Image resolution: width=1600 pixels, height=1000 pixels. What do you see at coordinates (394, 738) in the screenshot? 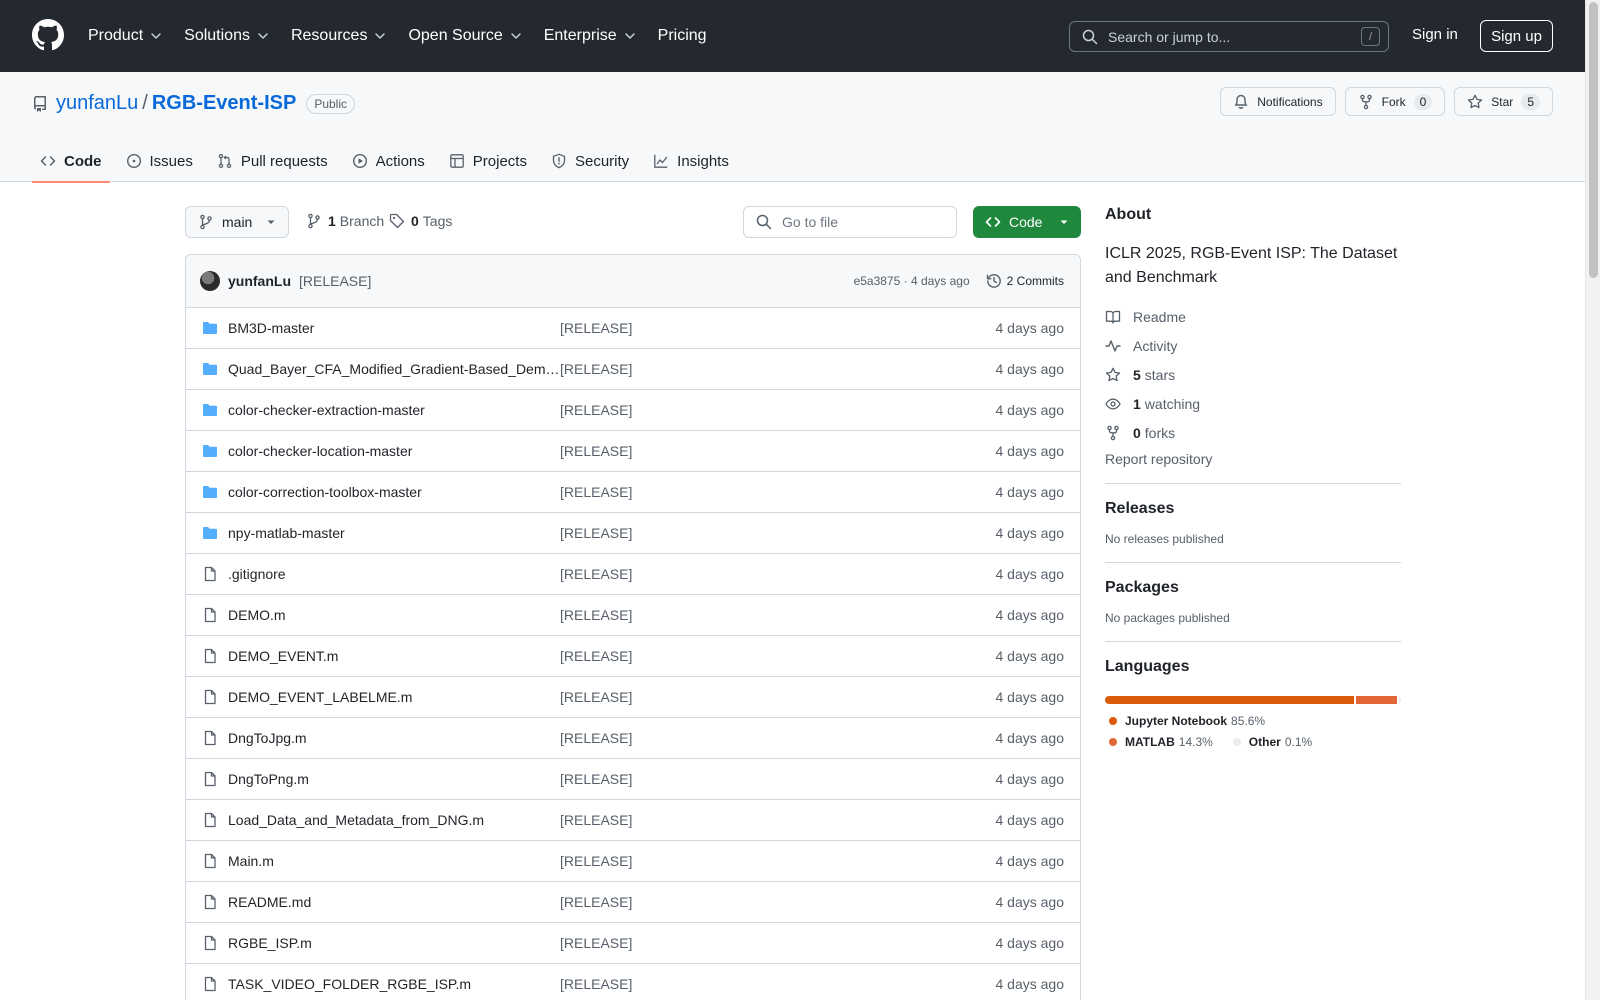
I see `file-name-link: DngToJpg.m` at bounding box center [394, 738].